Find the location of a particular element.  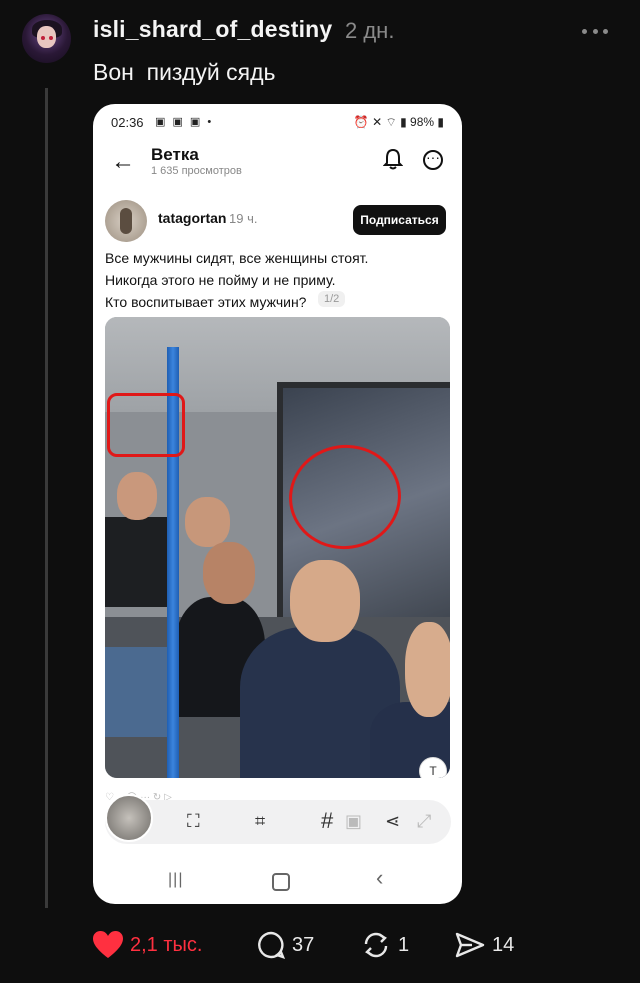

view-count: 1 635 просмотров is located at coordinates (196, 171).